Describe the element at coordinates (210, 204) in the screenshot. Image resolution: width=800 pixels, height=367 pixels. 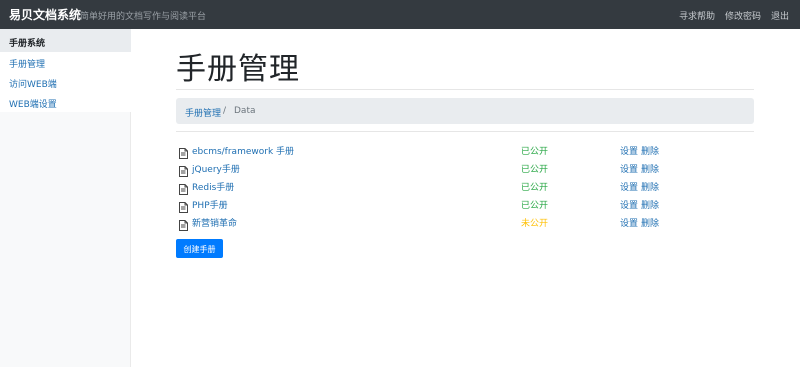
I see `manual-name-link: PHP手册` at that location.